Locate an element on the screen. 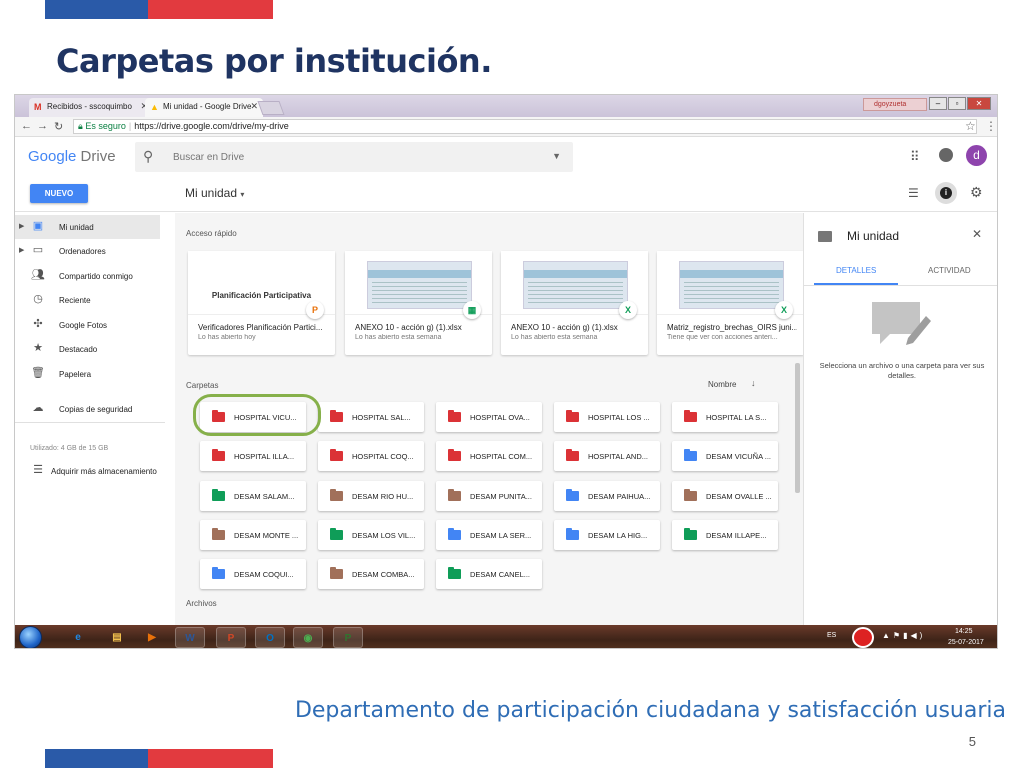 This screenshot has width=1024, height=768. sidebar-item-label: Destacado is located at coordinates (78, 349).